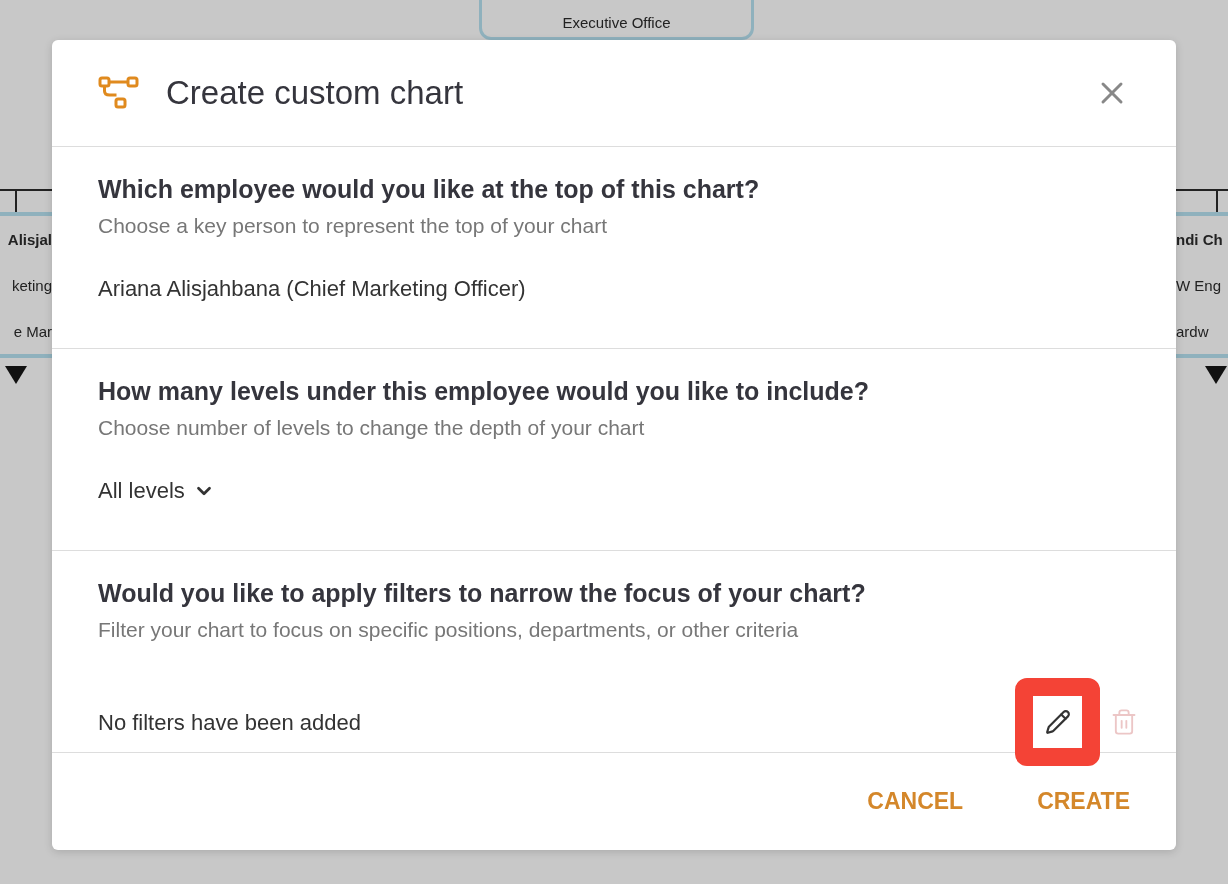  I want to click on node-text: e Mar, so click(32, 331).